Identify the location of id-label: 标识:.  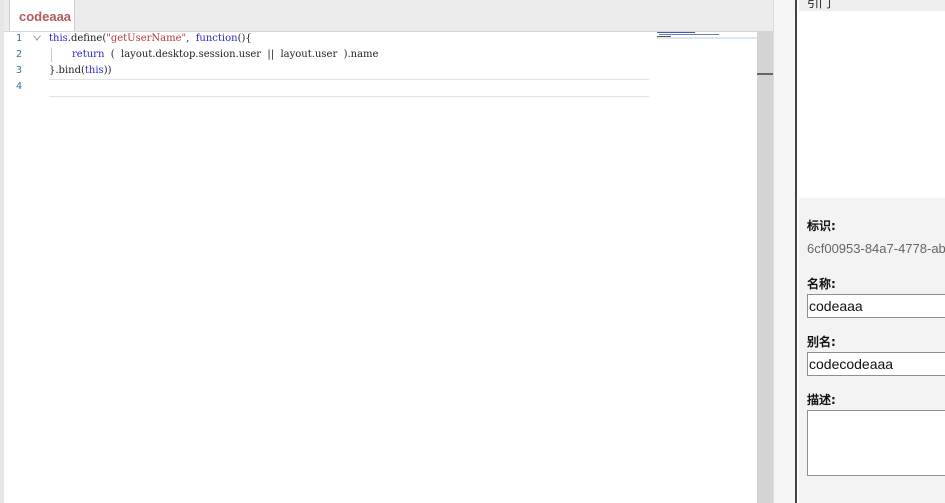
(821, 226).